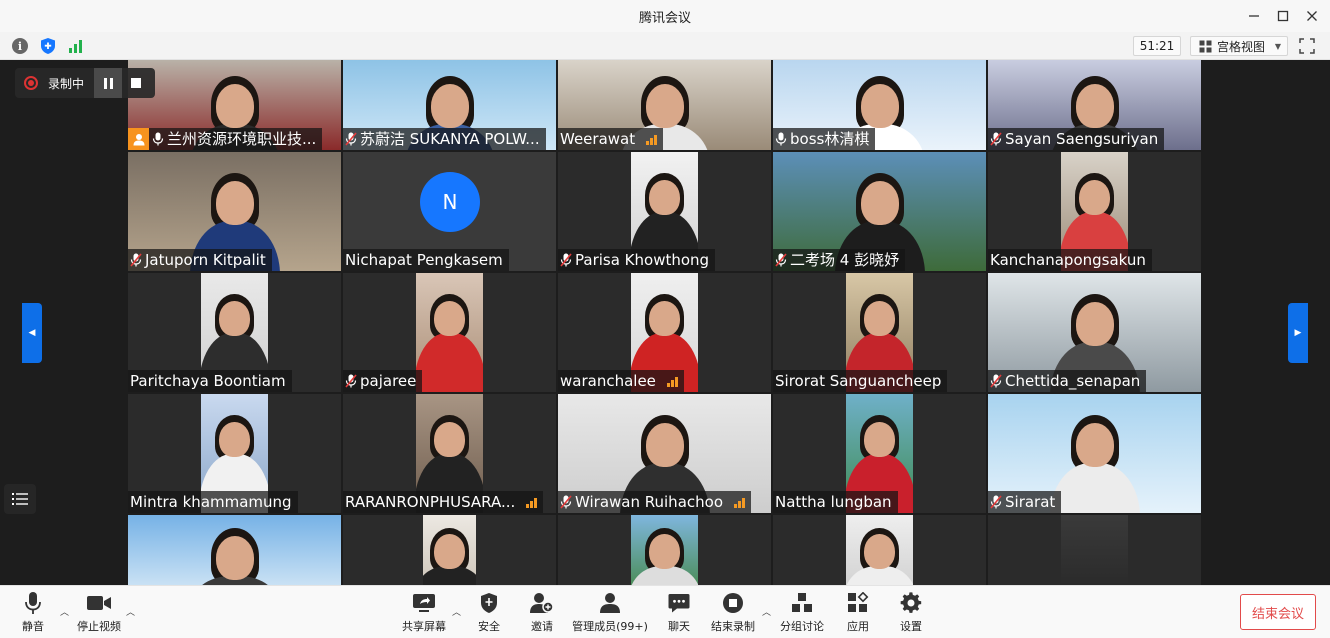 The height and width of the screenshot is (638, 1330). What do you see at coordinates (136, 83) in the screenshot?
I see `stop-recording-button` at bounding box center [136, 83].